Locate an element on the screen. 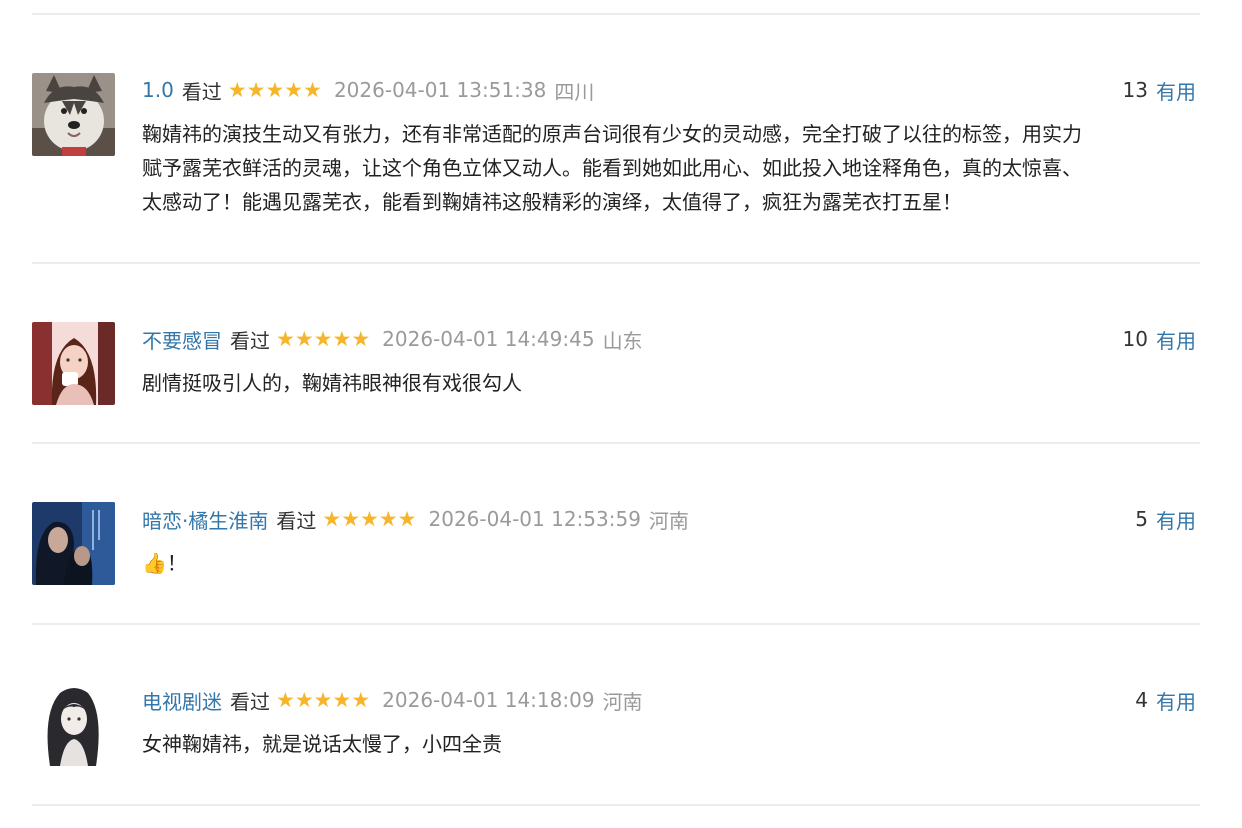  username-link: 1.0 is located at coordinates (158, 90).